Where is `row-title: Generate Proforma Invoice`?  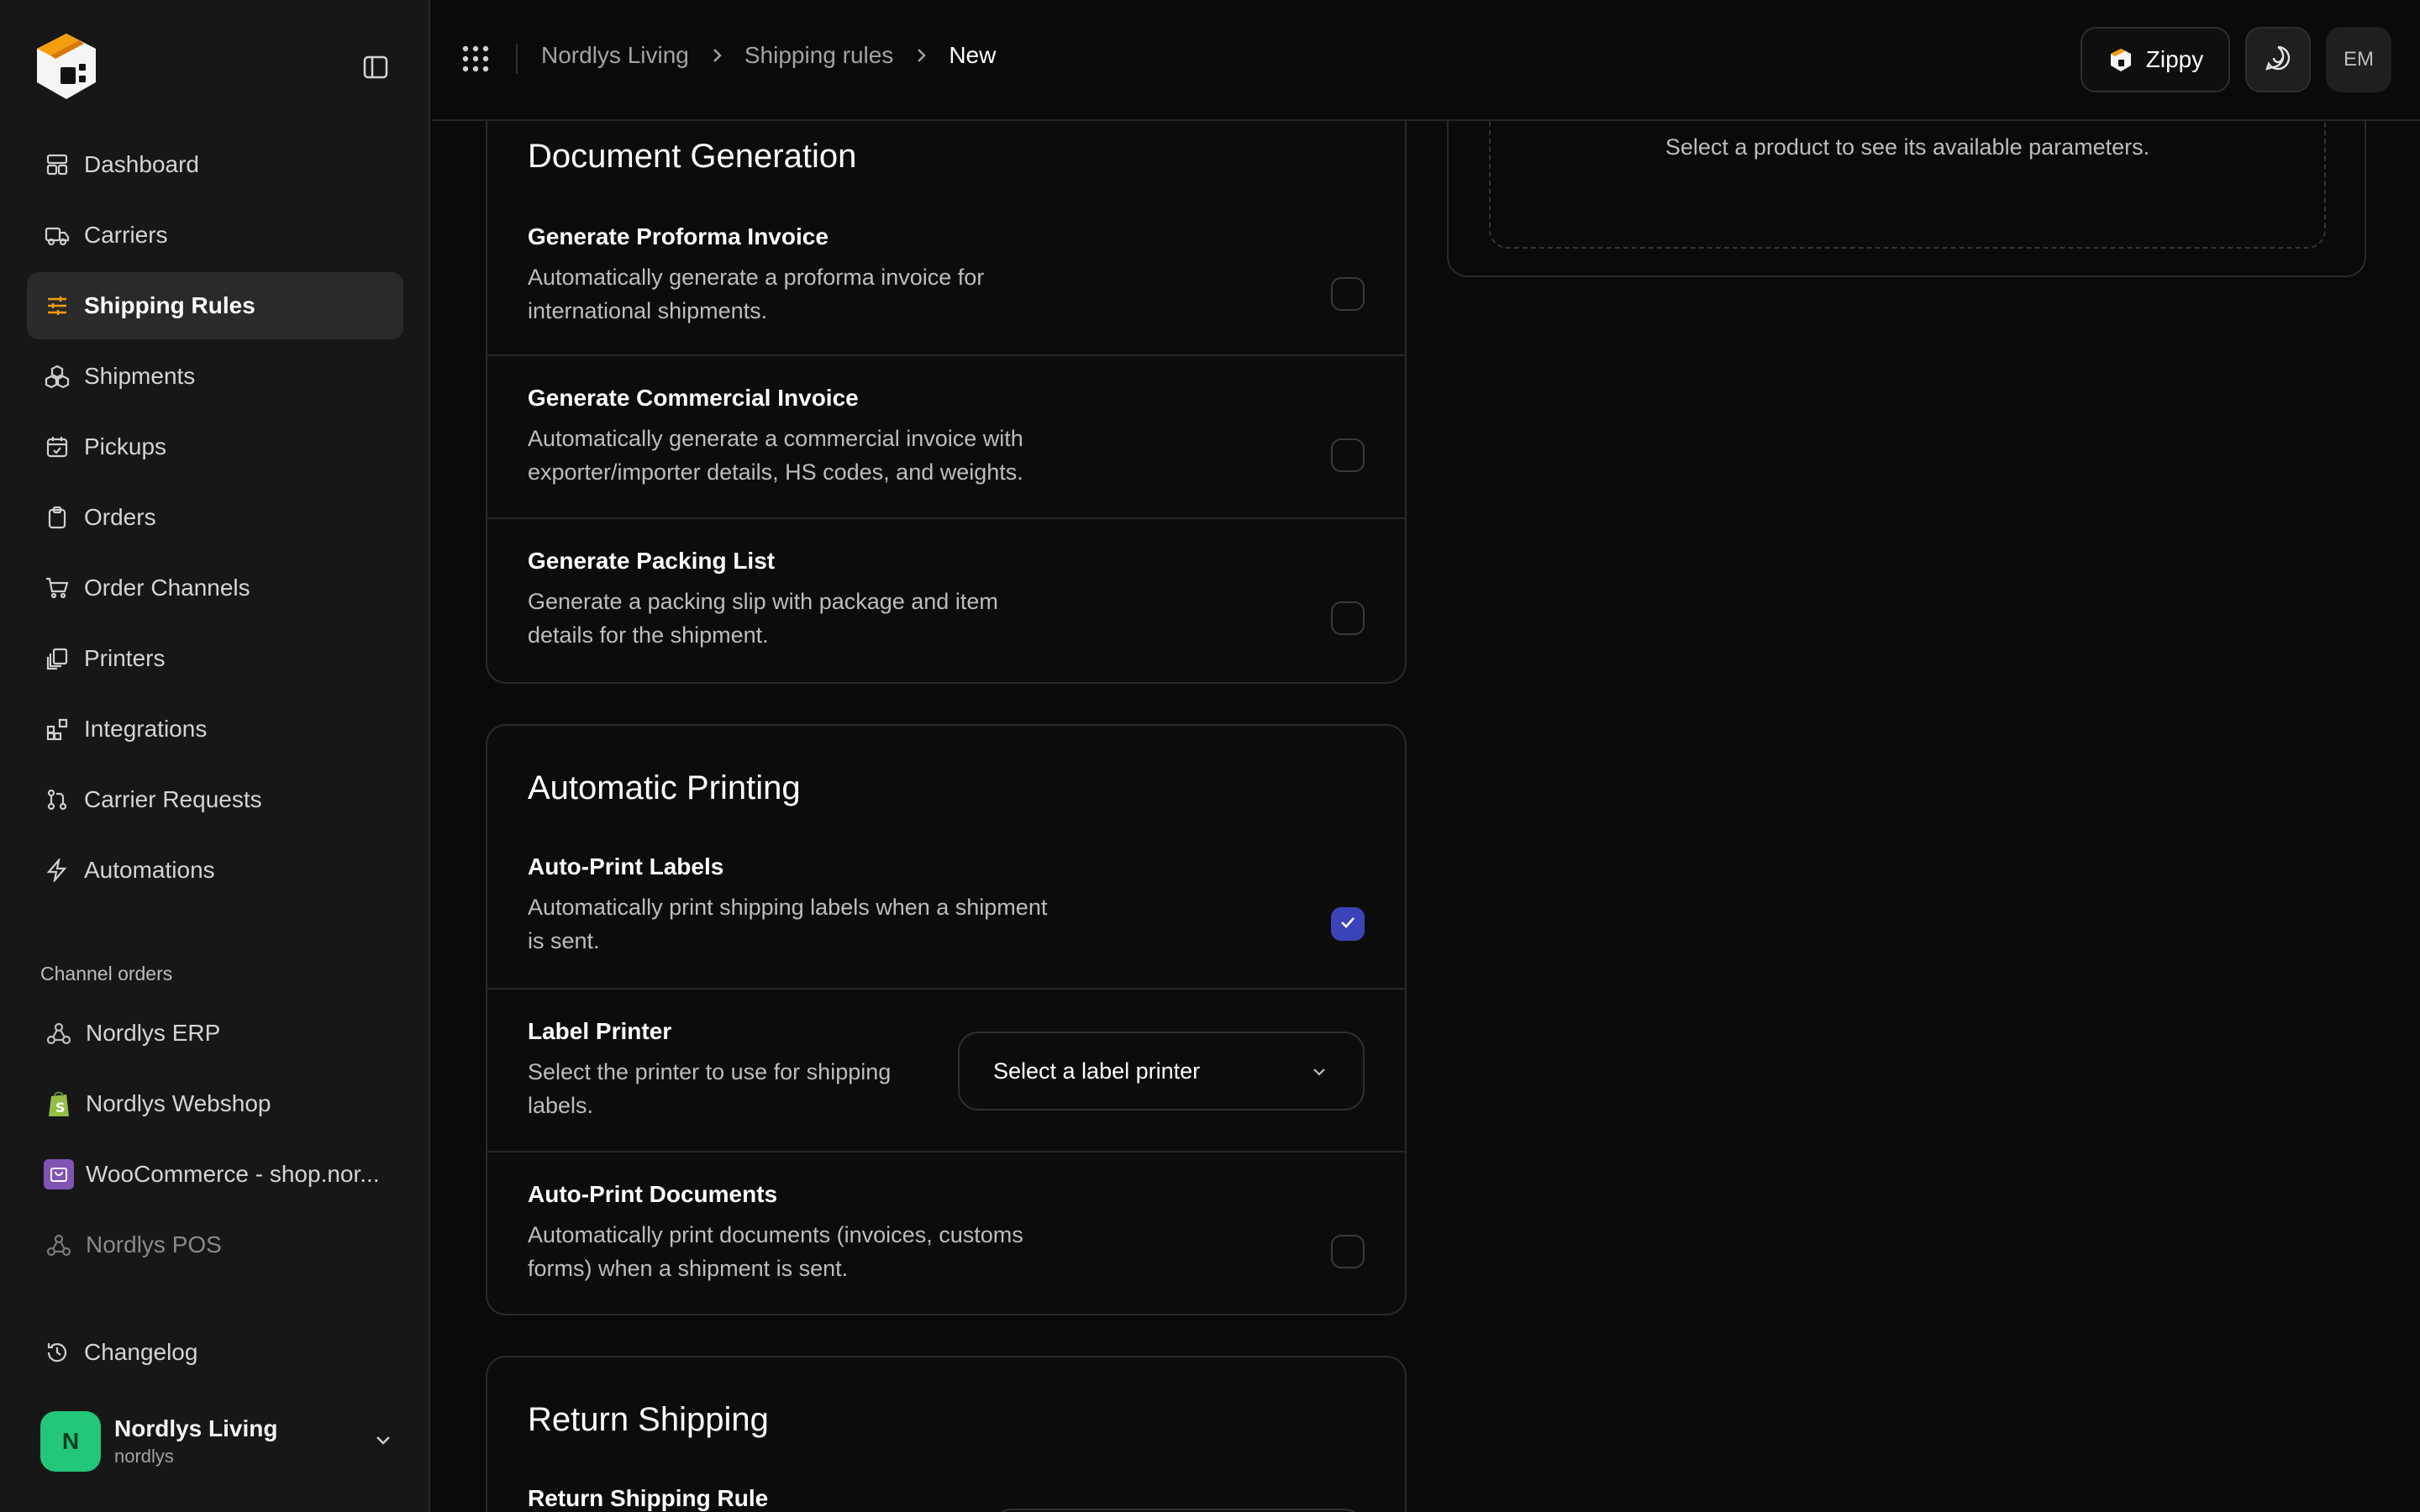 row-title: Generate Proforma Invoice is located at coordinates (678, 236).